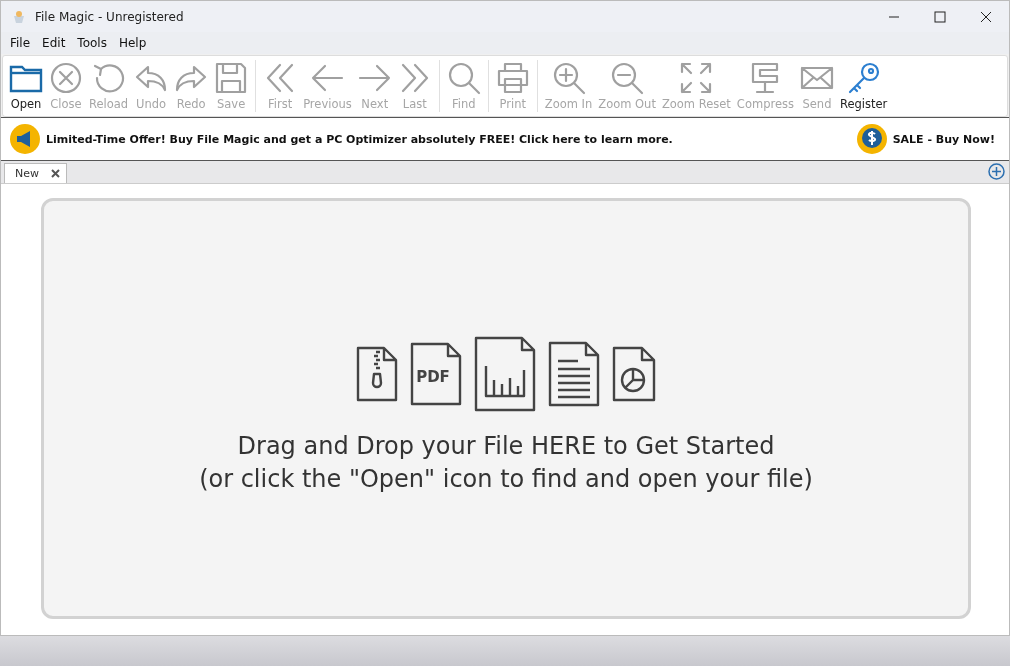  I want to click on drop-hint: (or click the "Open" icon to find and open your file), so click(506, 479).